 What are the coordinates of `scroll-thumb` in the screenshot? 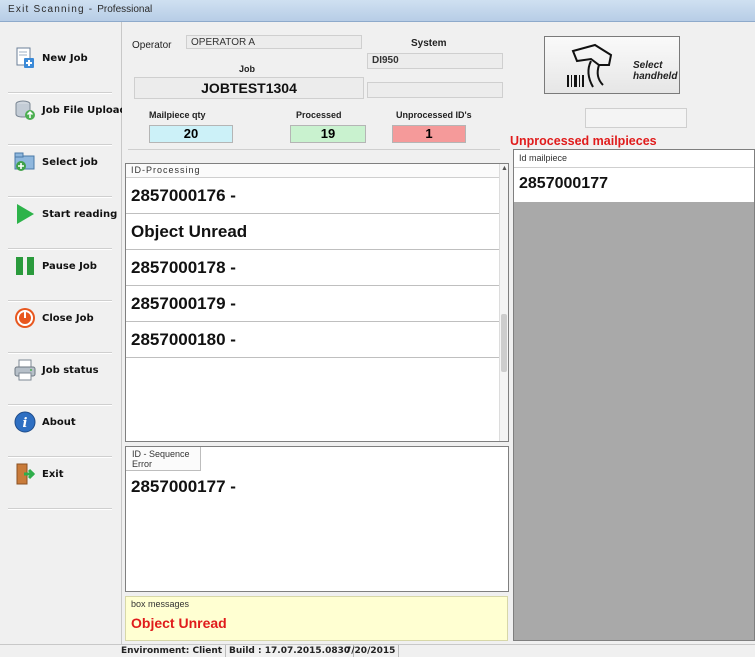 It's located at (504, 343).